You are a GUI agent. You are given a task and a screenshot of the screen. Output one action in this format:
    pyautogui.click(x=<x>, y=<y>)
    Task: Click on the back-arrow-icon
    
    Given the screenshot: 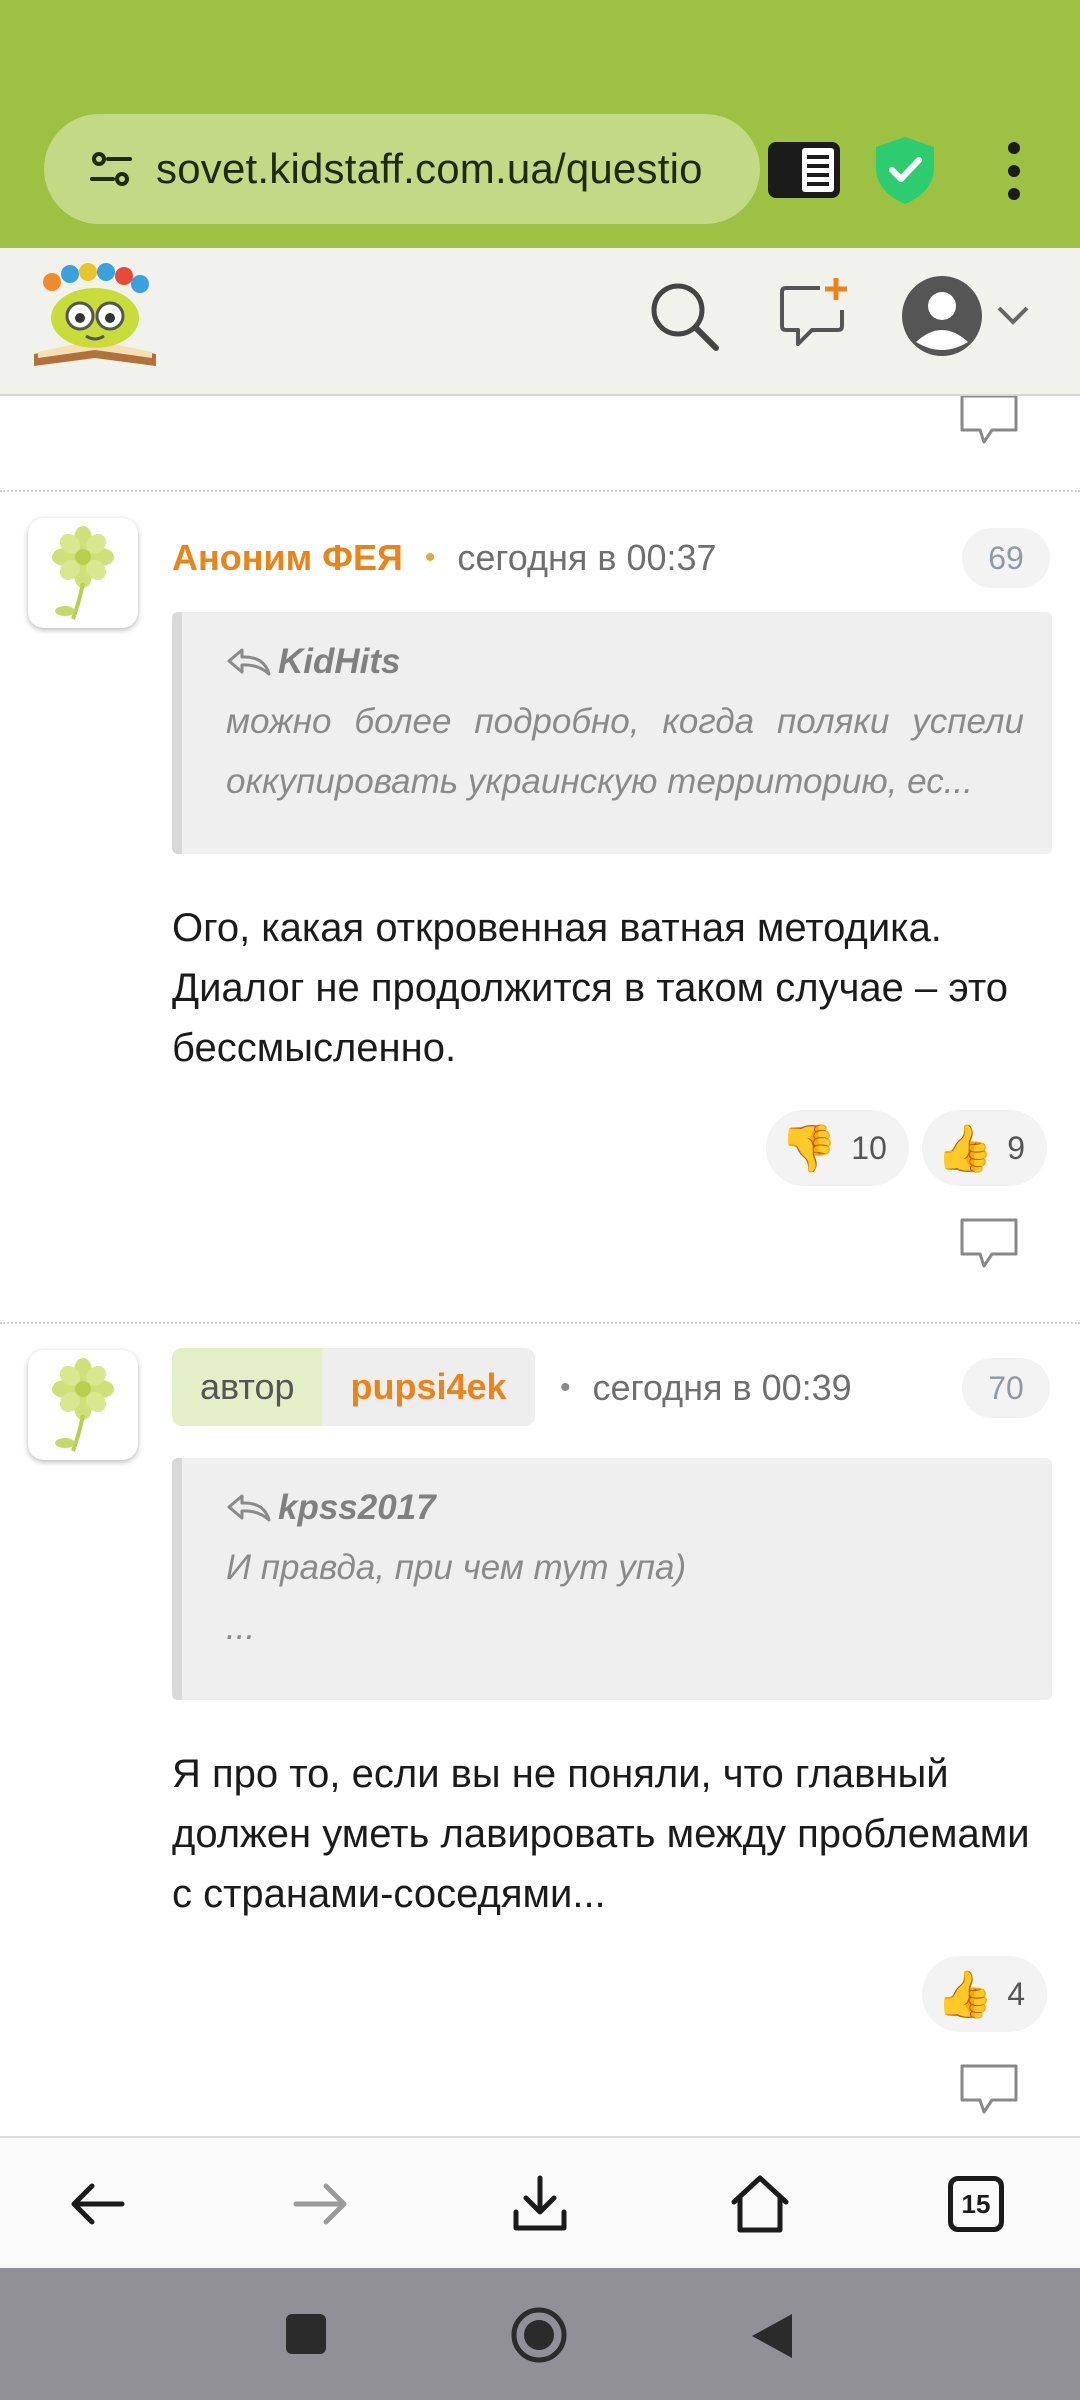 What is the action you would take?
    pyautogui.click(x=98, y=2204)
    